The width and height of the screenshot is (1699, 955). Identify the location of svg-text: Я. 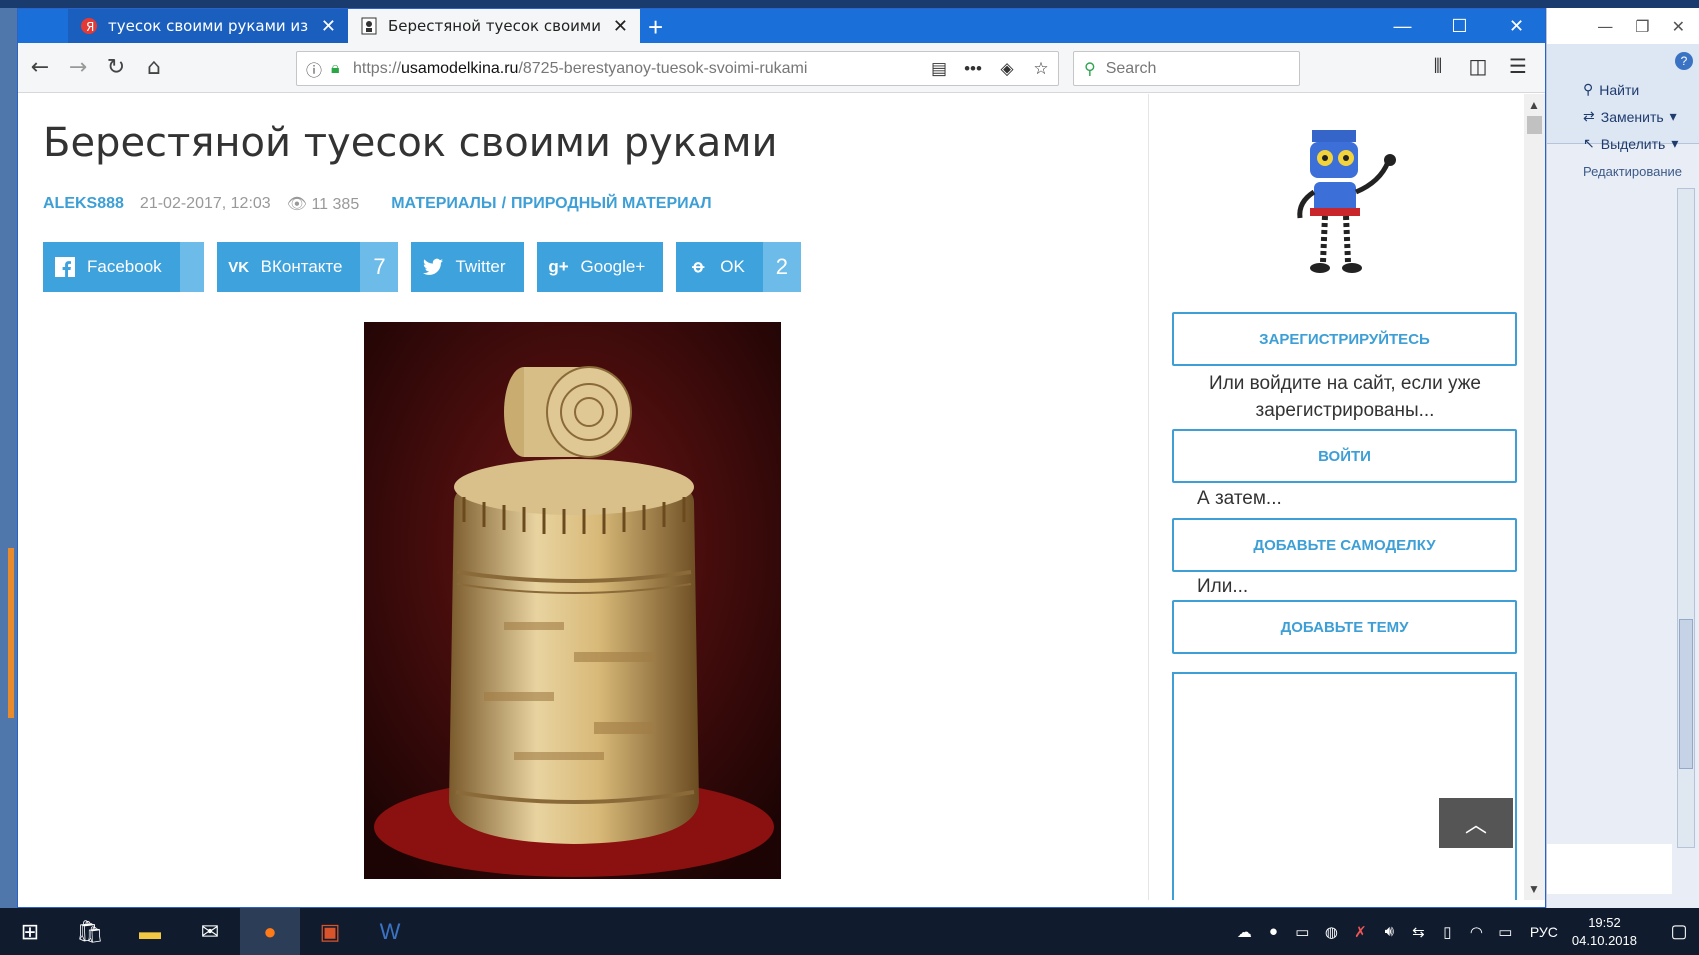
(90, 27).